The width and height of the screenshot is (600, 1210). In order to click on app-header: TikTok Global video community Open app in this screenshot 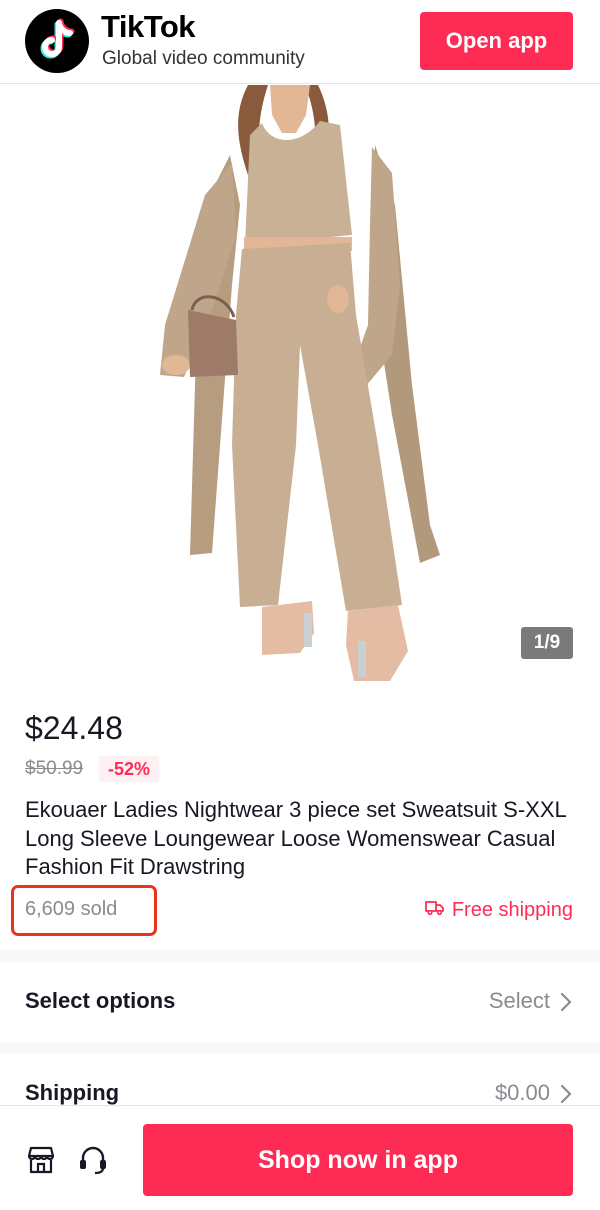, I will do `click(300, 42)`.